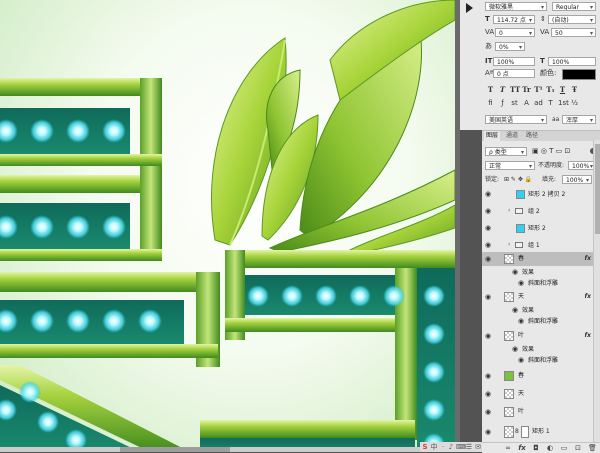 This screenshot has width=600, height=453. Describe the element at coordinates (515, 32) in the screenshot. I see `kerning-field: 0` at that location.